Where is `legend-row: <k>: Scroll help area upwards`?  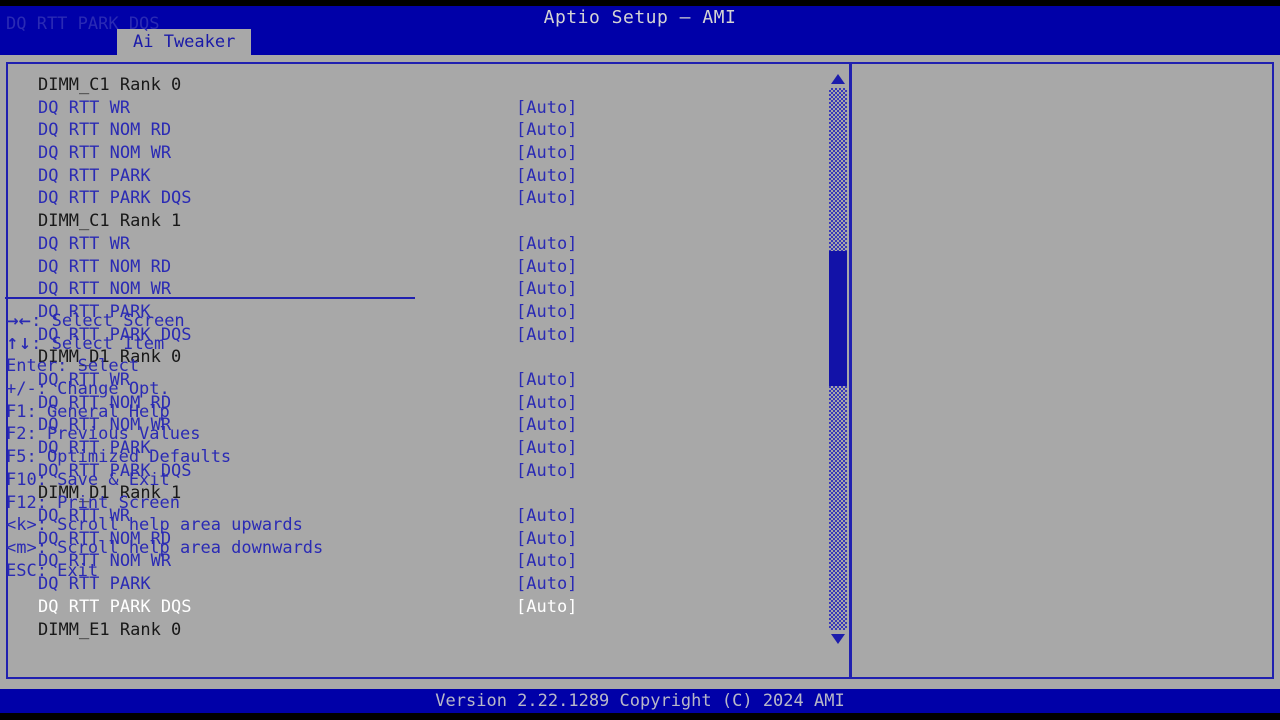 legend-row: <k>: Scroll help area upwards is located at coordinates (212, 525).